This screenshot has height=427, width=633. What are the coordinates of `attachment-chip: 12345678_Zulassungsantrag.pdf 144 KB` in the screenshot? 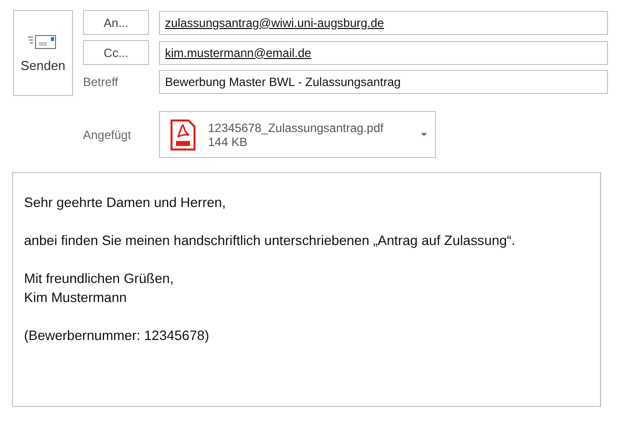 It's located at (297, 134).